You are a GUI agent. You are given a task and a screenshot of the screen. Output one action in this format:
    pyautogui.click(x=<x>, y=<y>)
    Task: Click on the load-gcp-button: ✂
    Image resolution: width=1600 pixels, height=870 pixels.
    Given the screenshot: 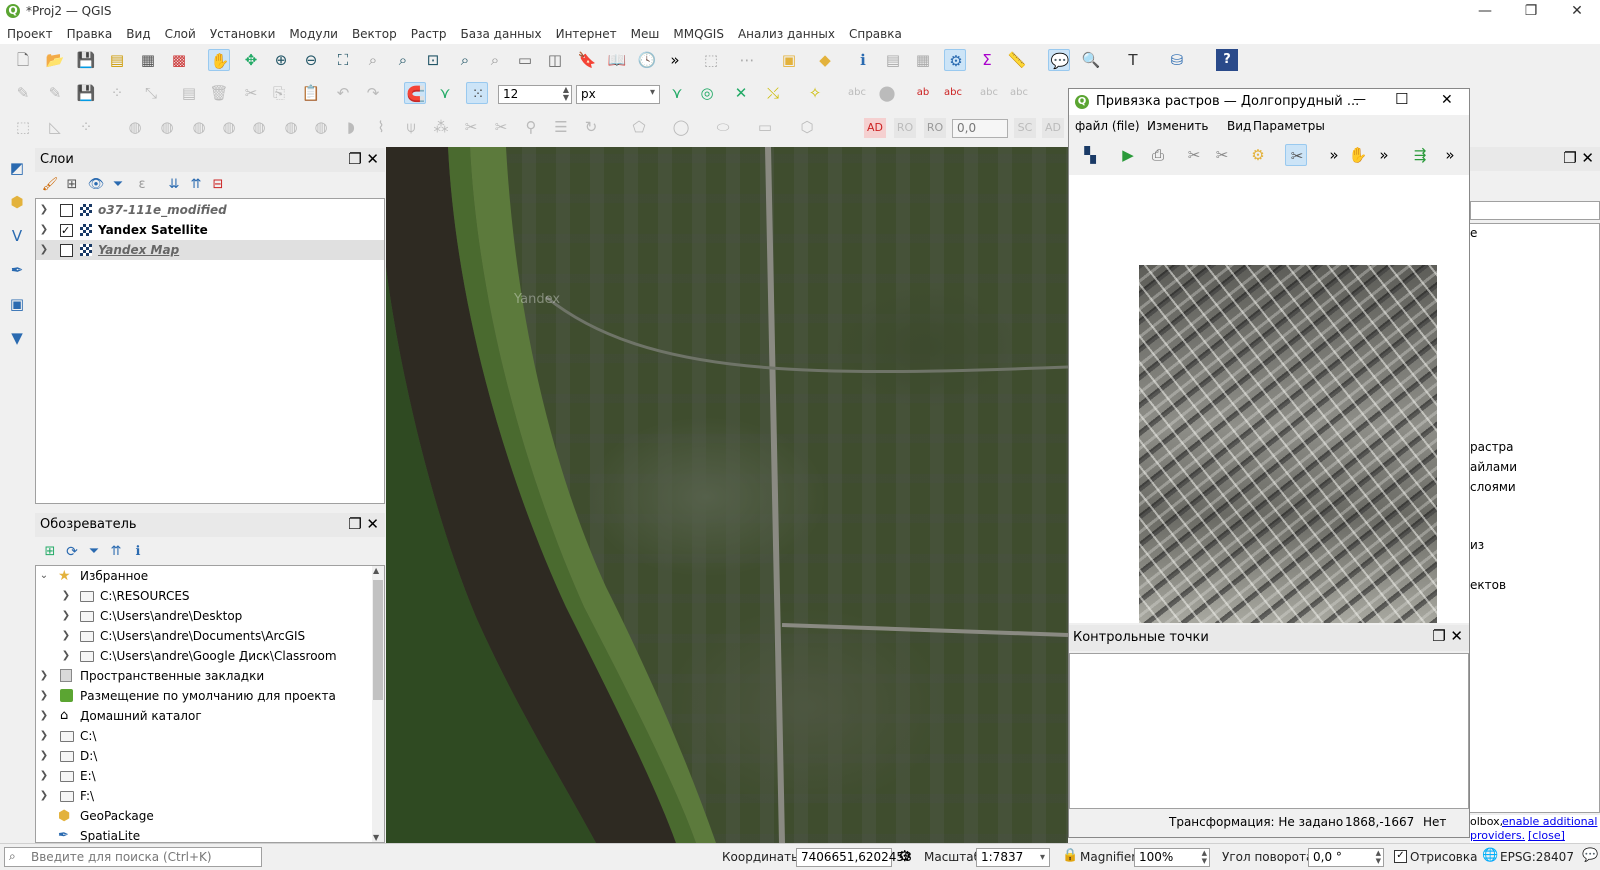 What is the action you would take?
    pyautogui.click(x=1194, y=155)
    